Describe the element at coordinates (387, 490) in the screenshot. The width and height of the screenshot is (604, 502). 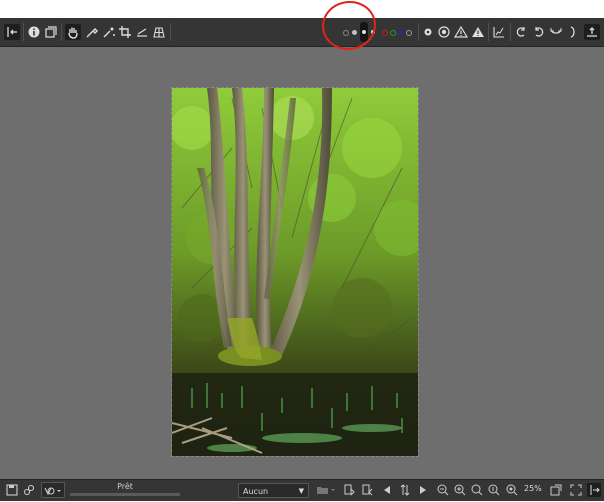
I see `previous-icon` at that location.